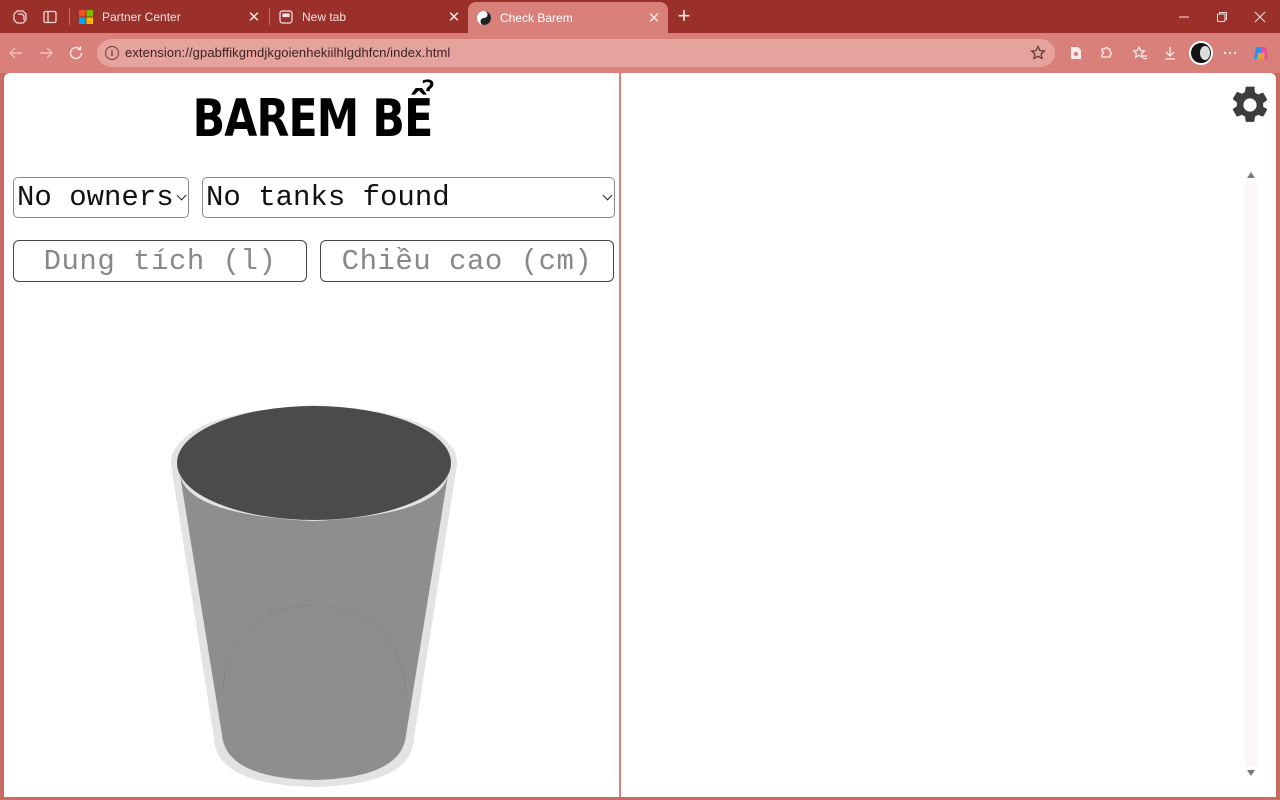  Describe the element at coordinates (1261, 53) in the screenshot. I see `copilot-icon` at that location.